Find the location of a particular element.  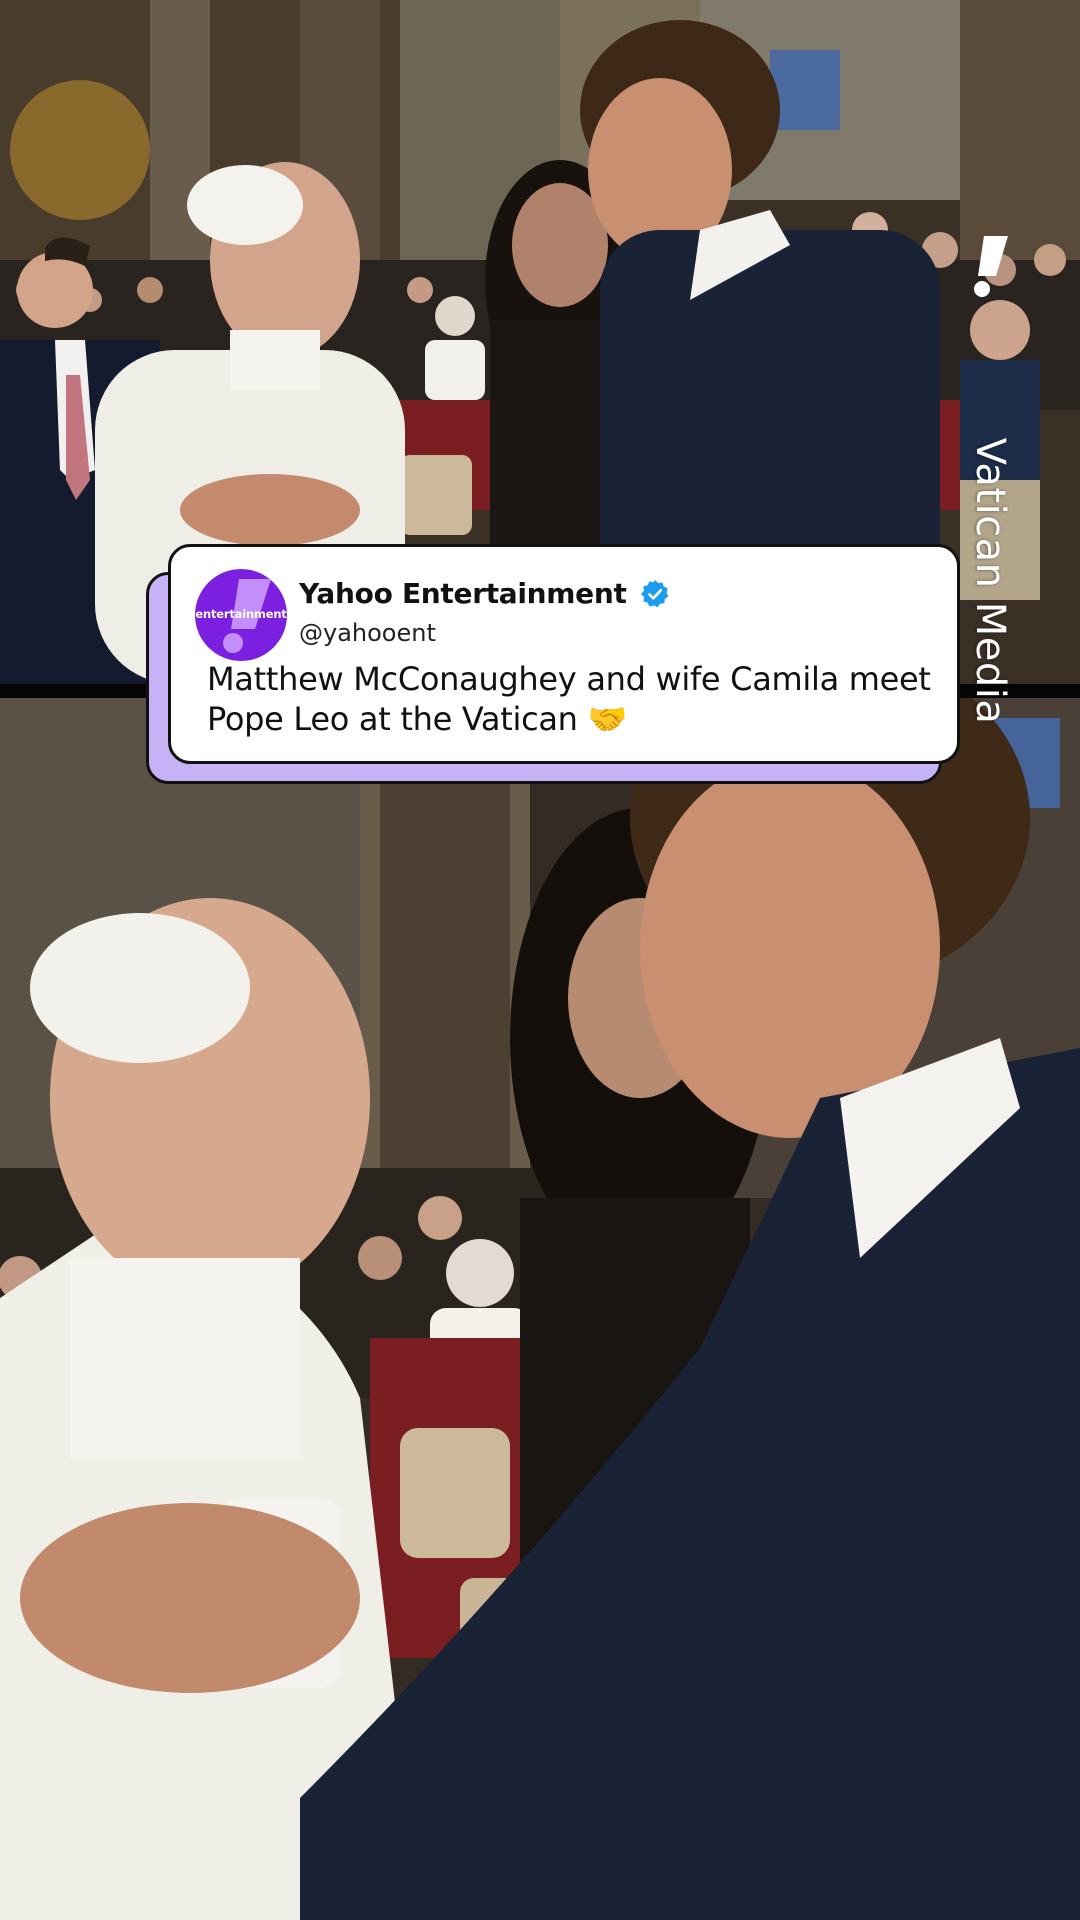

author-row: Yahoo Entertainment is located at coordinates (485, 593).